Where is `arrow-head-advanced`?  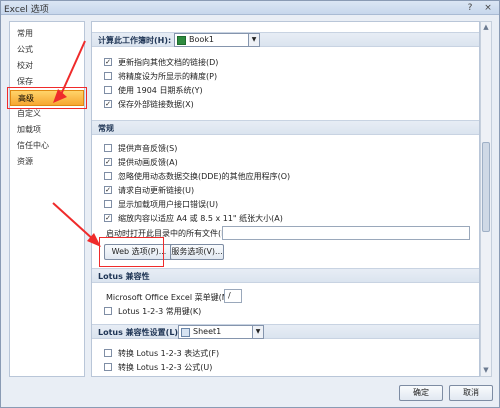 arrow-head-advanced is located at coordinates (60, 96).